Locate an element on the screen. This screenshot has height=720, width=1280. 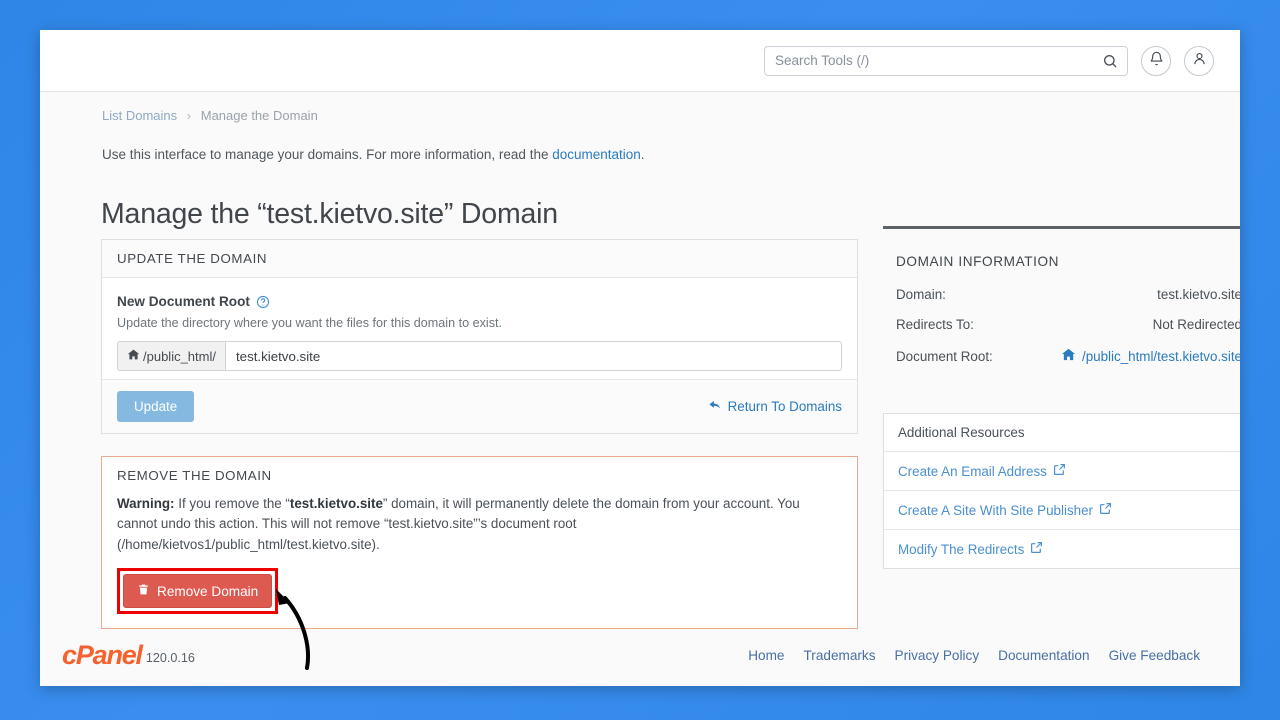
update-panel-heading: UPDATE THE DOMAIN is located at coordinates (479, 259).